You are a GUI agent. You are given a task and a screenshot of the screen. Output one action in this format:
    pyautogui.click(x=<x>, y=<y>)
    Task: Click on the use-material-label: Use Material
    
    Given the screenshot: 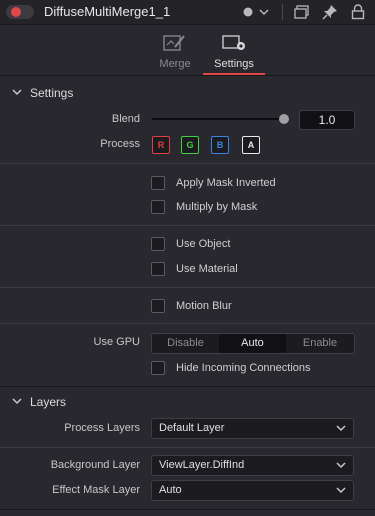 What is the action you would take?
    pyautogui.click(x=207, y=269)
    